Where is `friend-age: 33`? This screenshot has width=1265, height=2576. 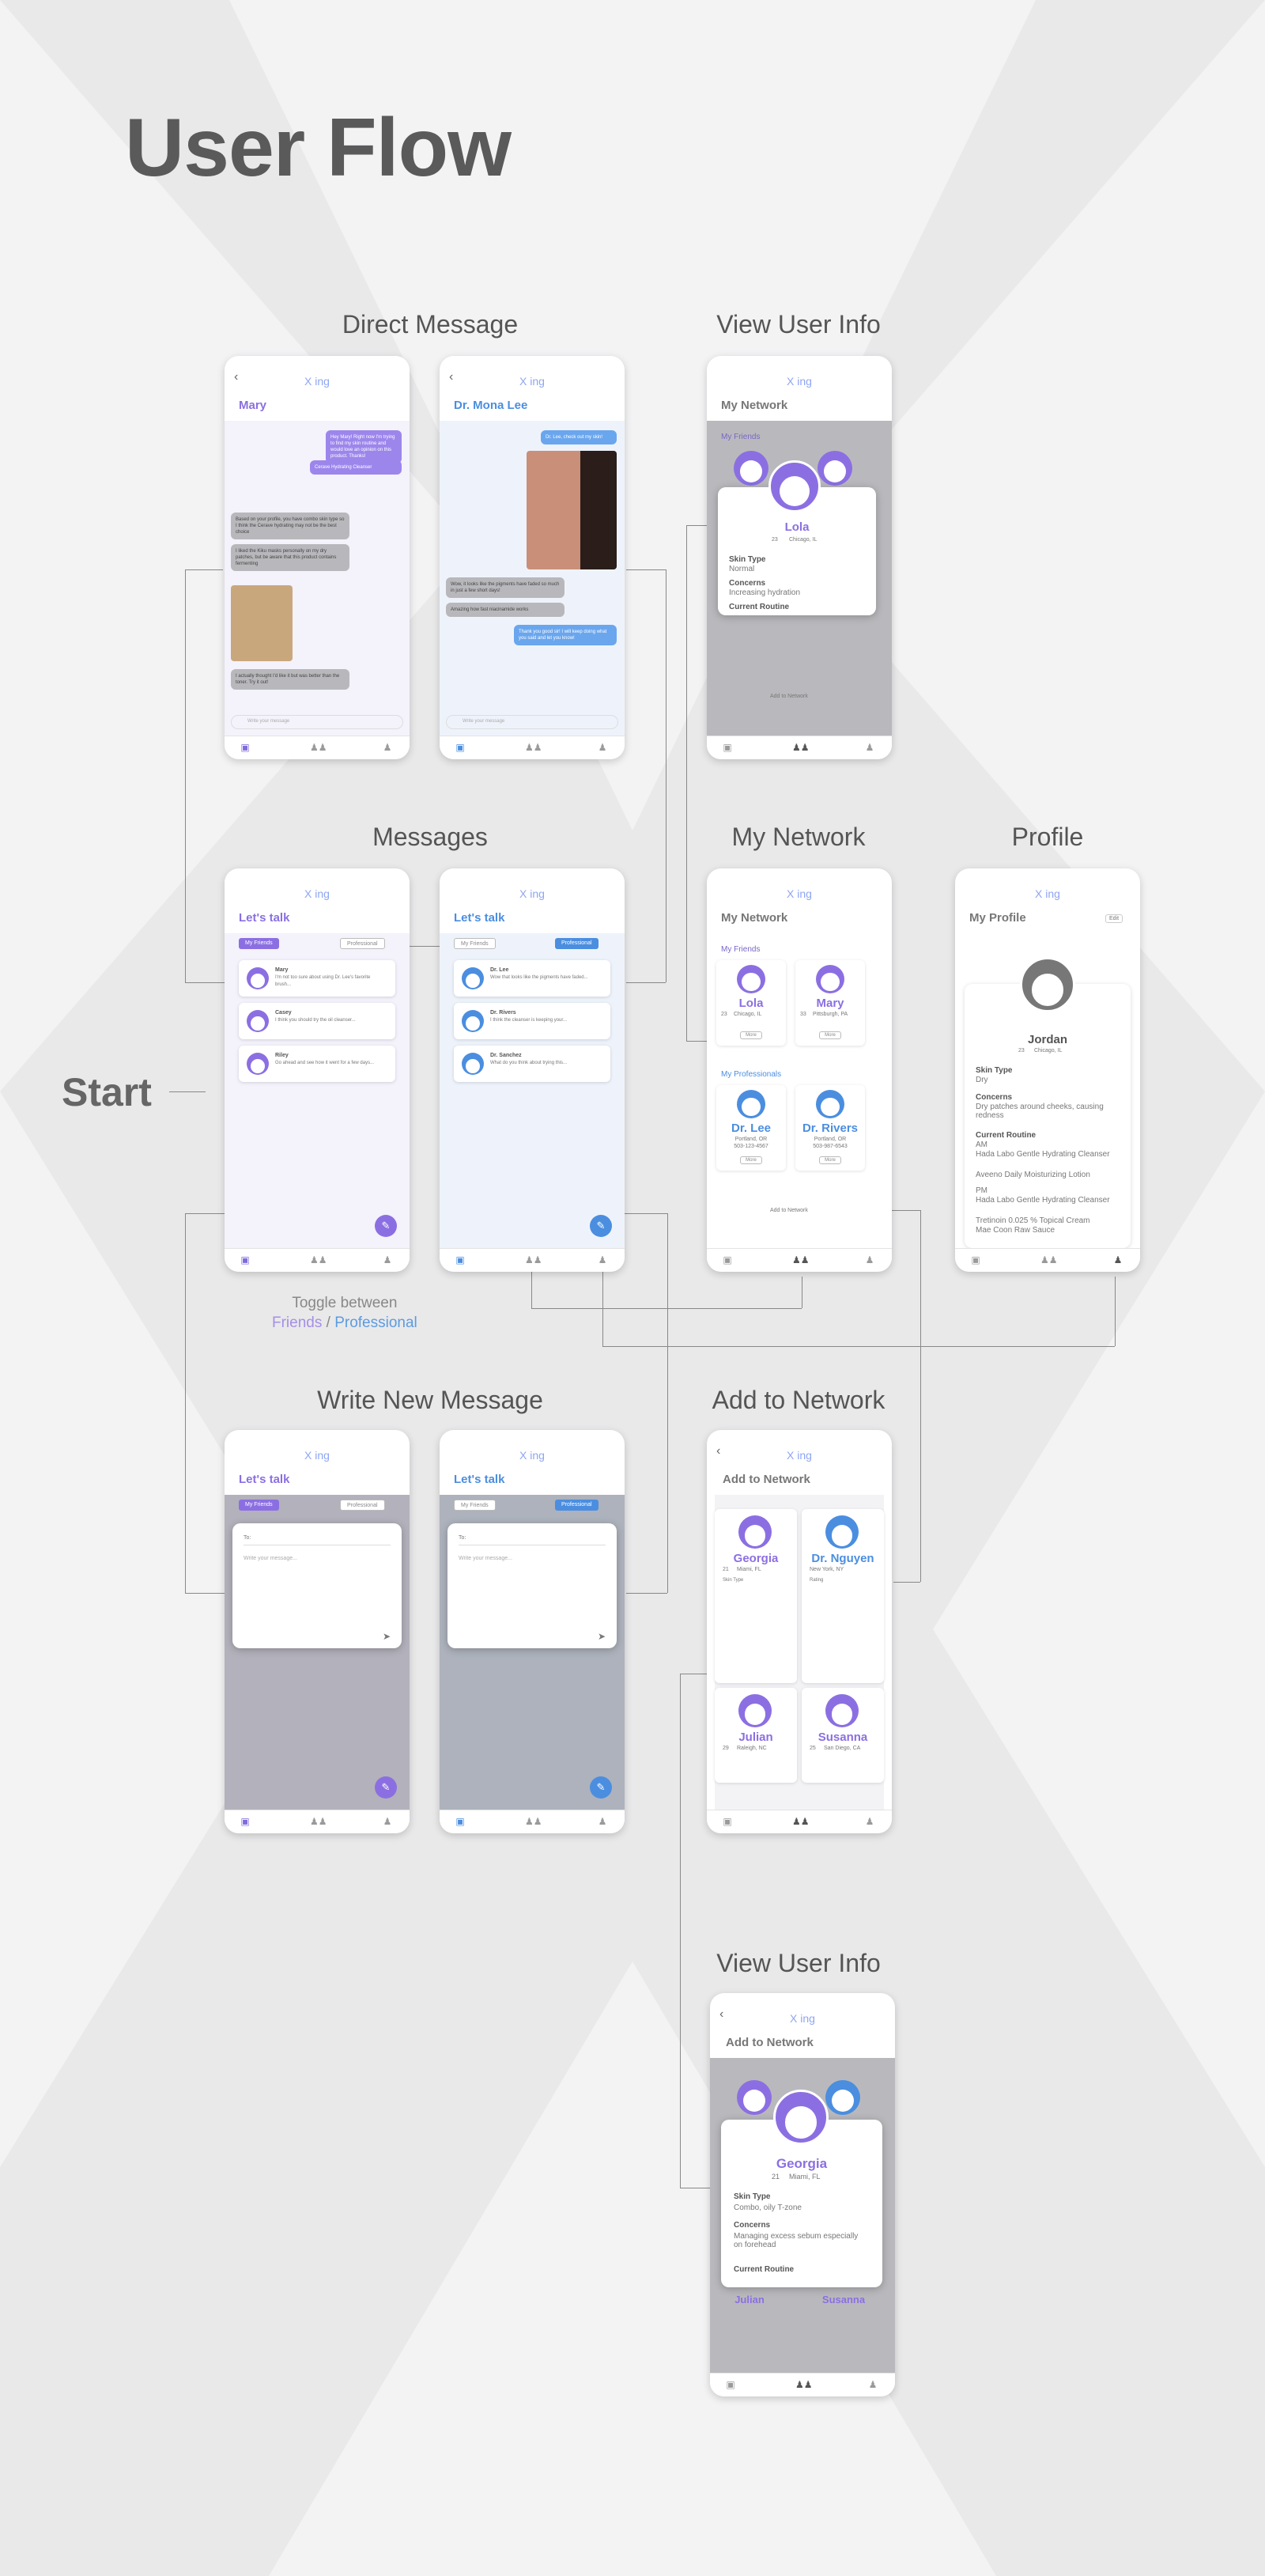 friend-age: 33 is located at coordinates (803, 1015).